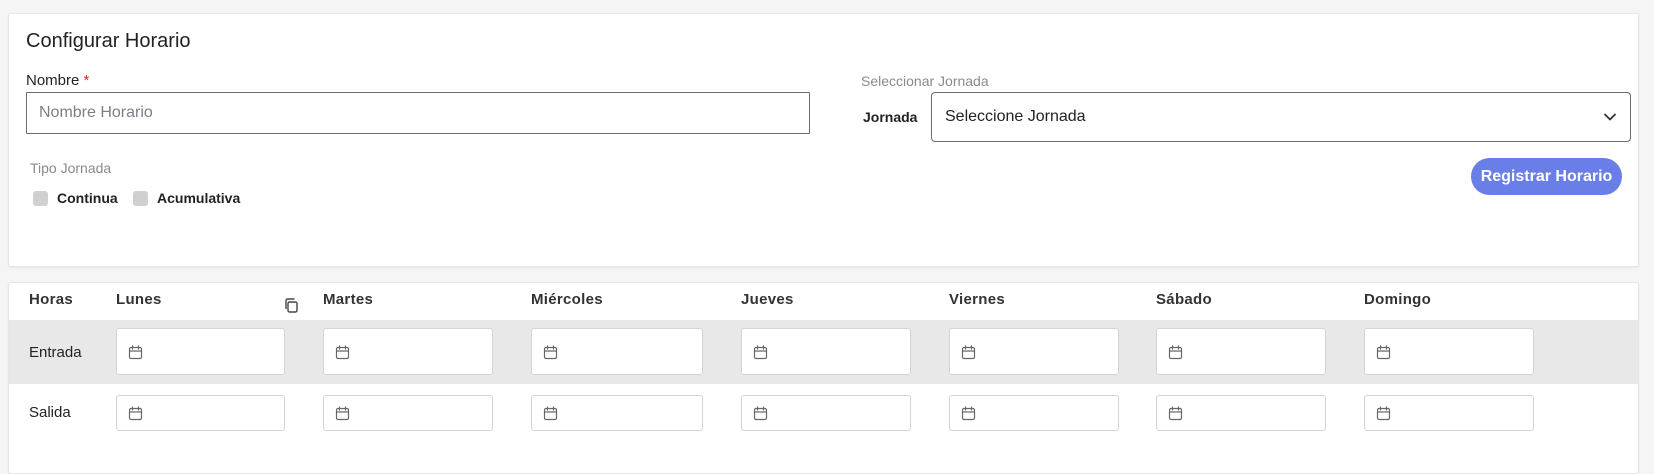 Image resolution: width=1654 pixels, height=474 pixels. What do you see at coordinates (50, 412) in the screenshot?
I see `row-label-salida: Salida` at bounding box center [50, 412].